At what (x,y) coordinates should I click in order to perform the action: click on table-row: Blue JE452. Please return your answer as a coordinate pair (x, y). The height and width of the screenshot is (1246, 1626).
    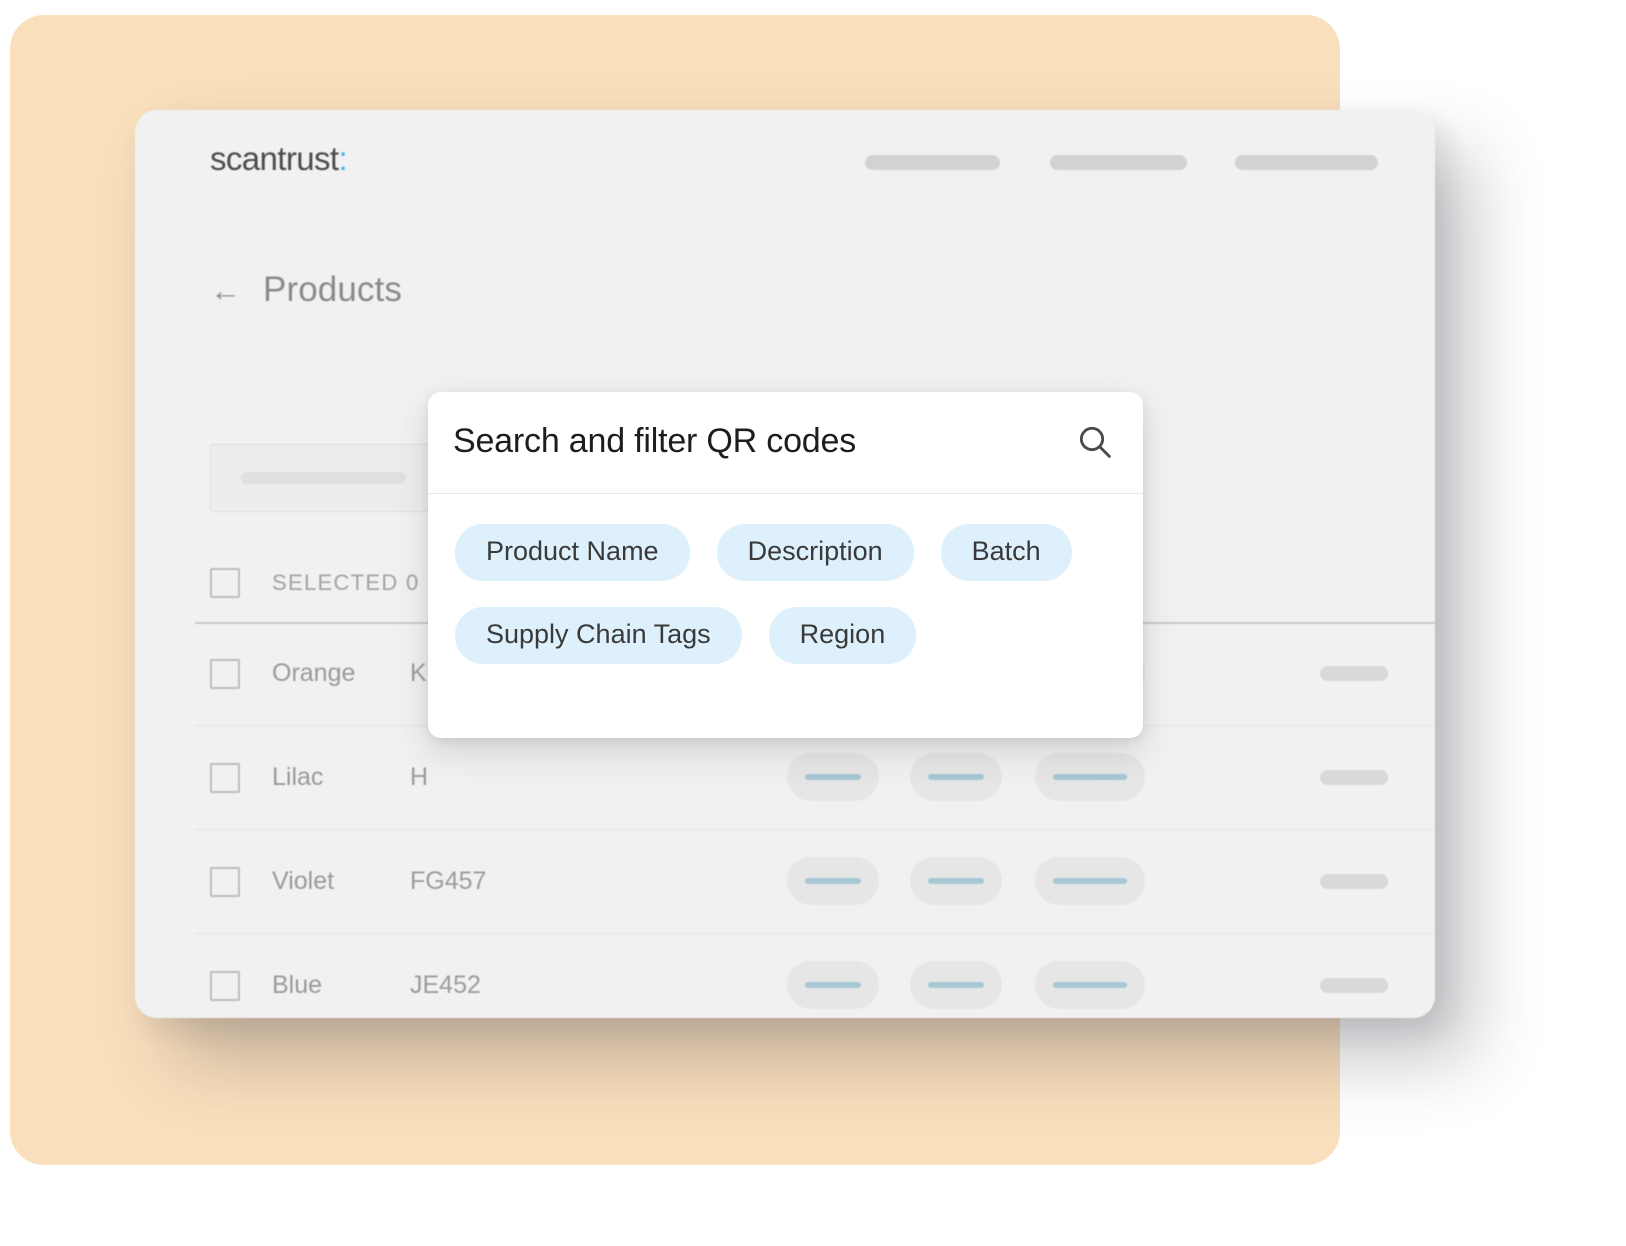
    Looking at the image, I should click on (815, 976).